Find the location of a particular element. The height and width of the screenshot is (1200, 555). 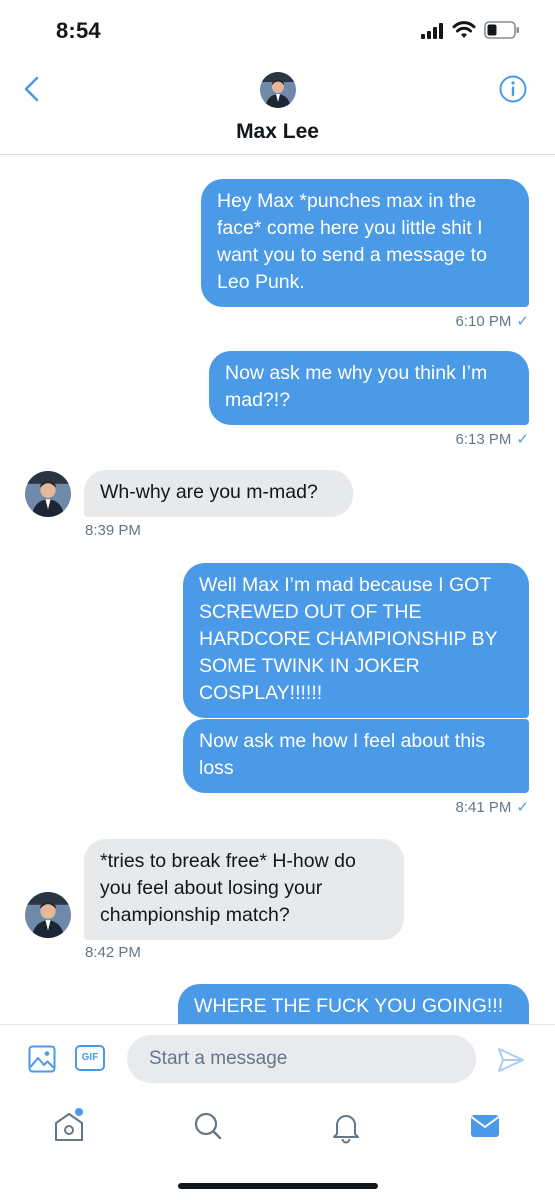

search-icon is located at coordinates (208, 1126).